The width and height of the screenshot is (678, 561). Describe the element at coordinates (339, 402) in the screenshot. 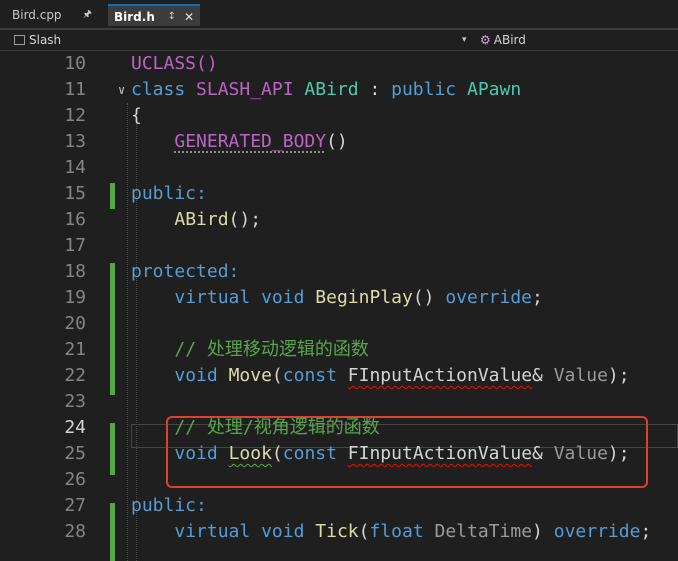

I see `code-line: 23` at that location.